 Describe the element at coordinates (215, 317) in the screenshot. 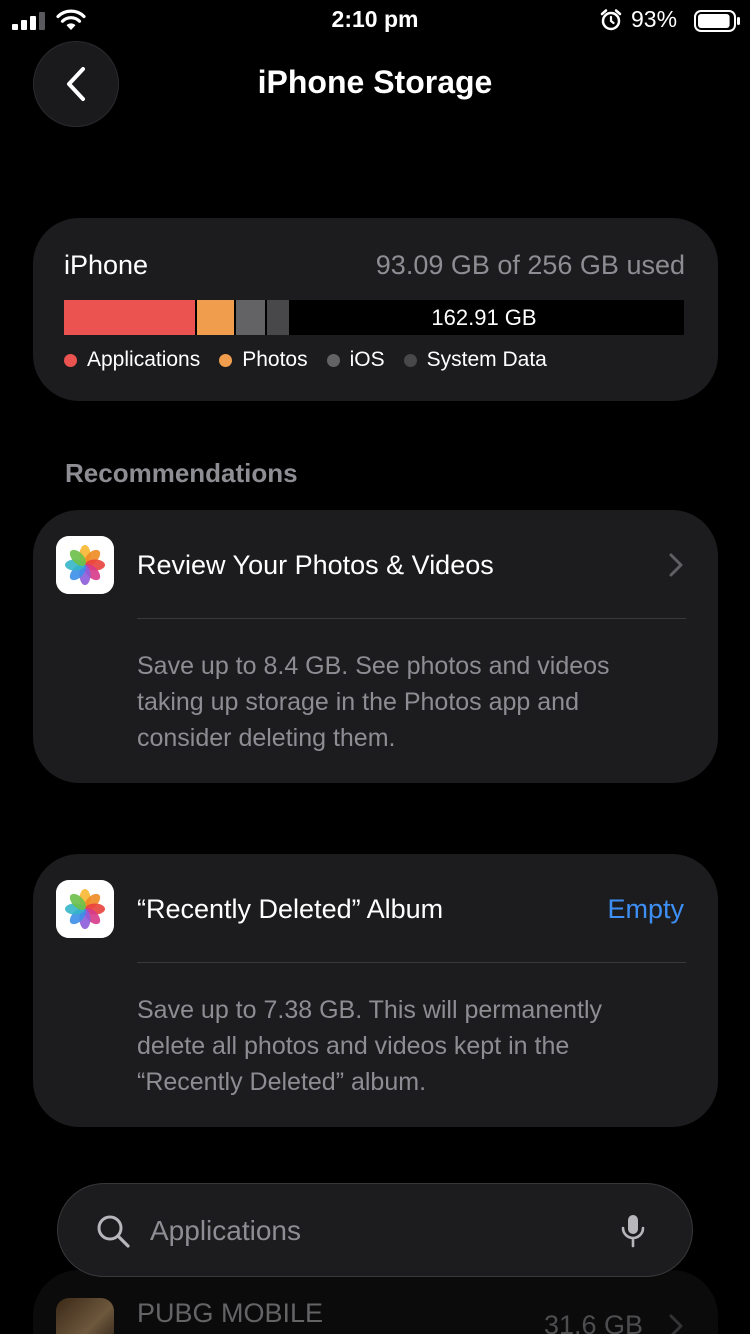

I see `storage-bar-photos-segment` at that location.